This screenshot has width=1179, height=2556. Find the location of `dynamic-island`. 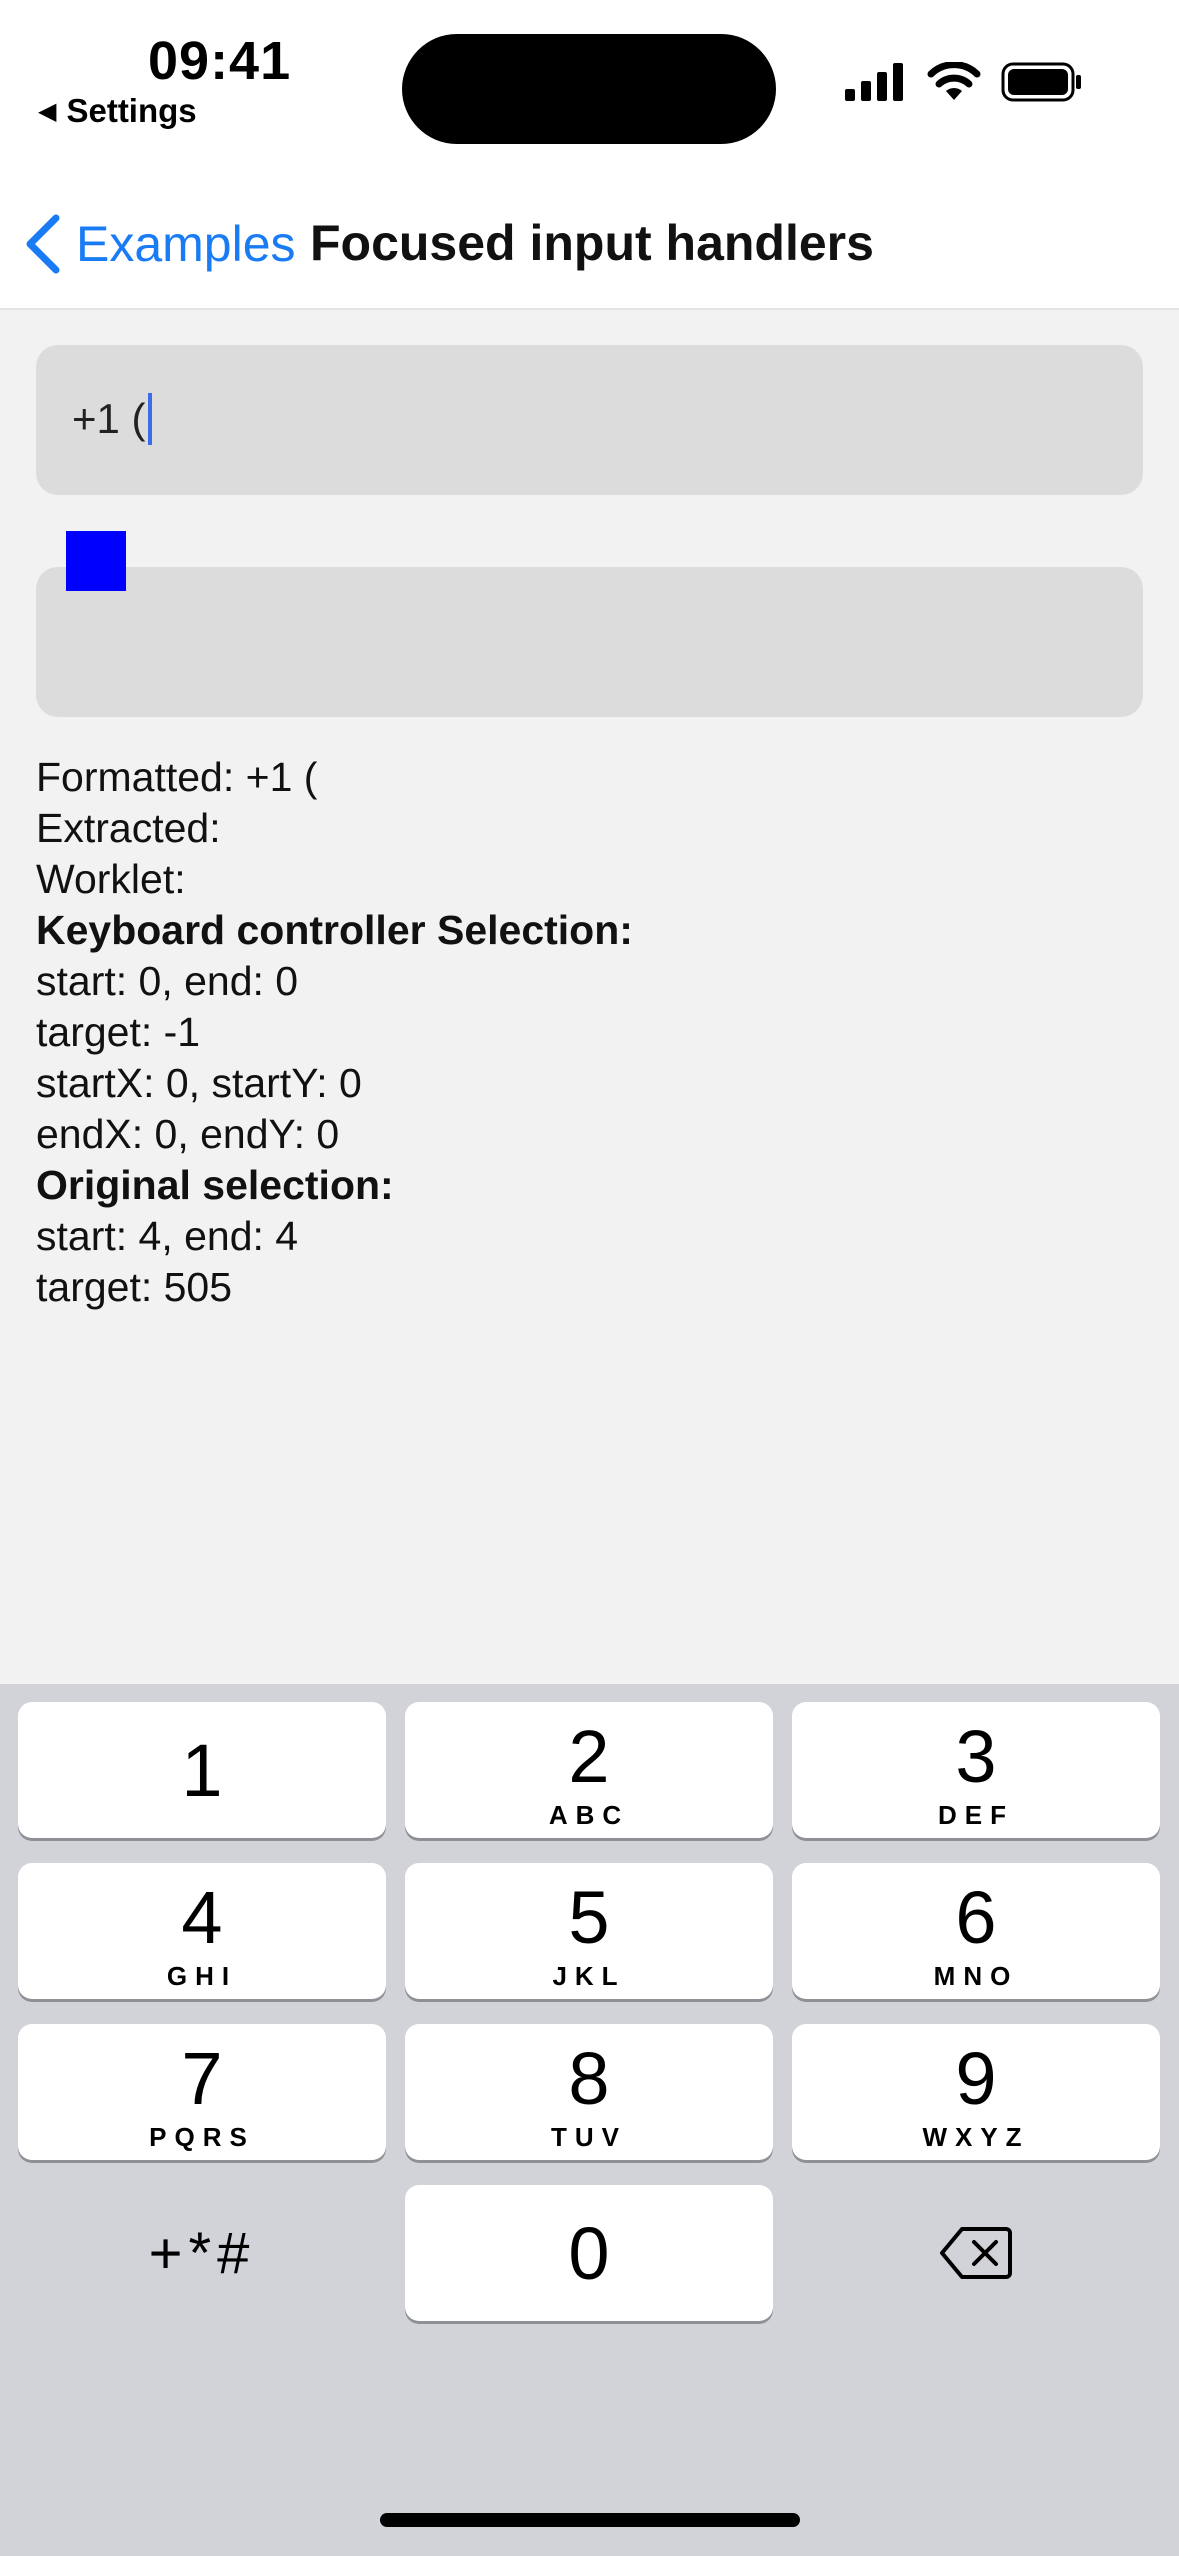

dynamic-island is located at coordinates (589, 89).